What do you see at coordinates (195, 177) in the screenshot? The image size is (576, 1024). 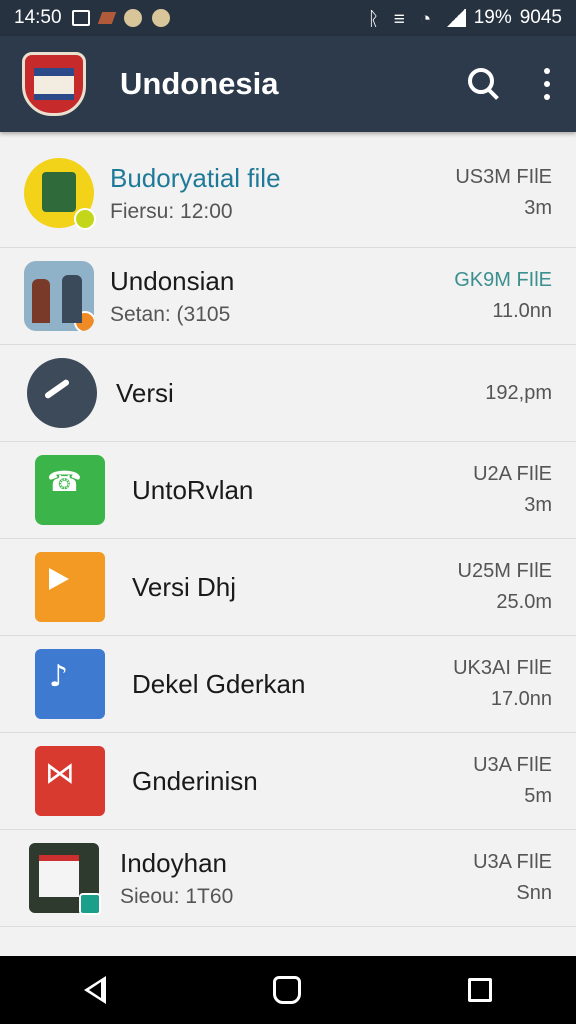 I see `item-title: Budoryatial file` at bounding box center [195, 177].